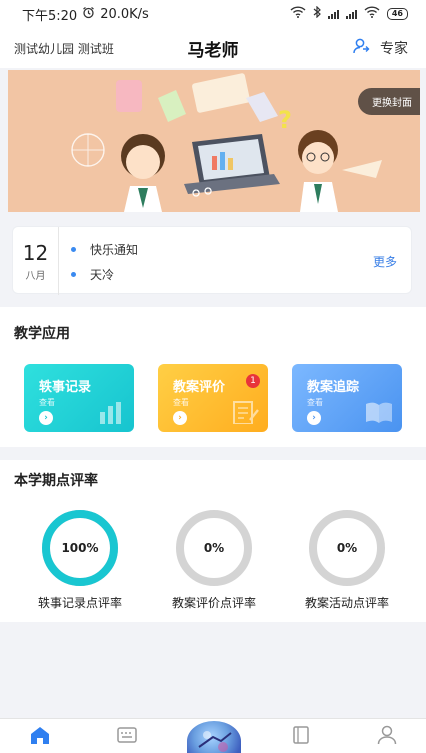 The height and width of the screenshot is (753, 426). I want to click on change-cover-button: 更换封面, so click(389, 101).